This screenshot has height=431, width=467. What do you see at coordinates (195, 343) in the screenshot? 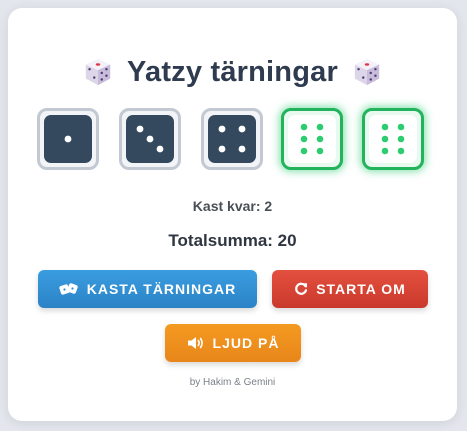
I see `volume-icon` at bounding box center [195, 343].